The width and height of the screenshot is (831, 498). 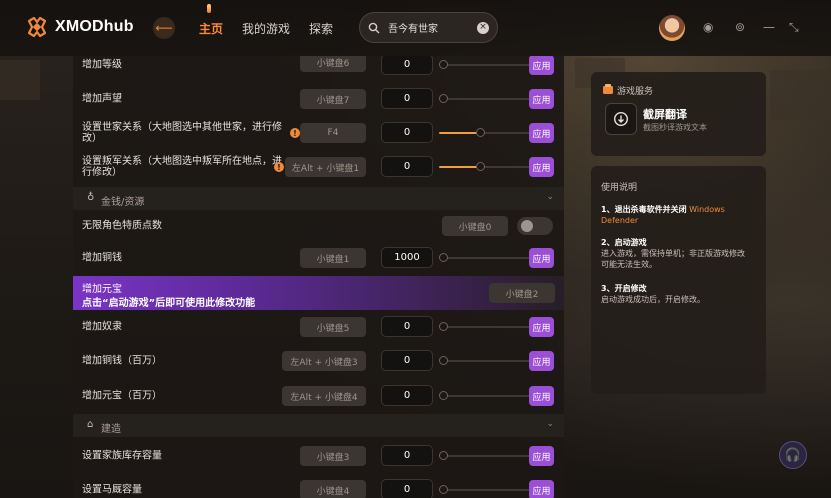 I want to click on hotkey-button: 小键盘6, so click(x=333, y=64).